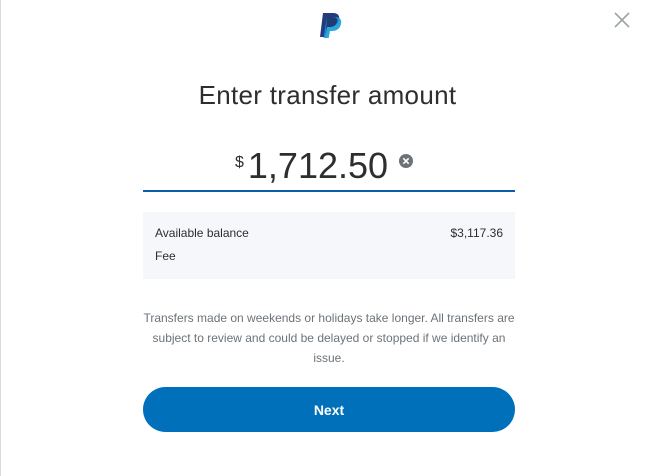 Image resolution: width=655 pixels, height=476 pixels. What do you see at coordinates (406, 161) in the screenshot?
I see `clear-circle-icon` at bounding box center [406, 161].